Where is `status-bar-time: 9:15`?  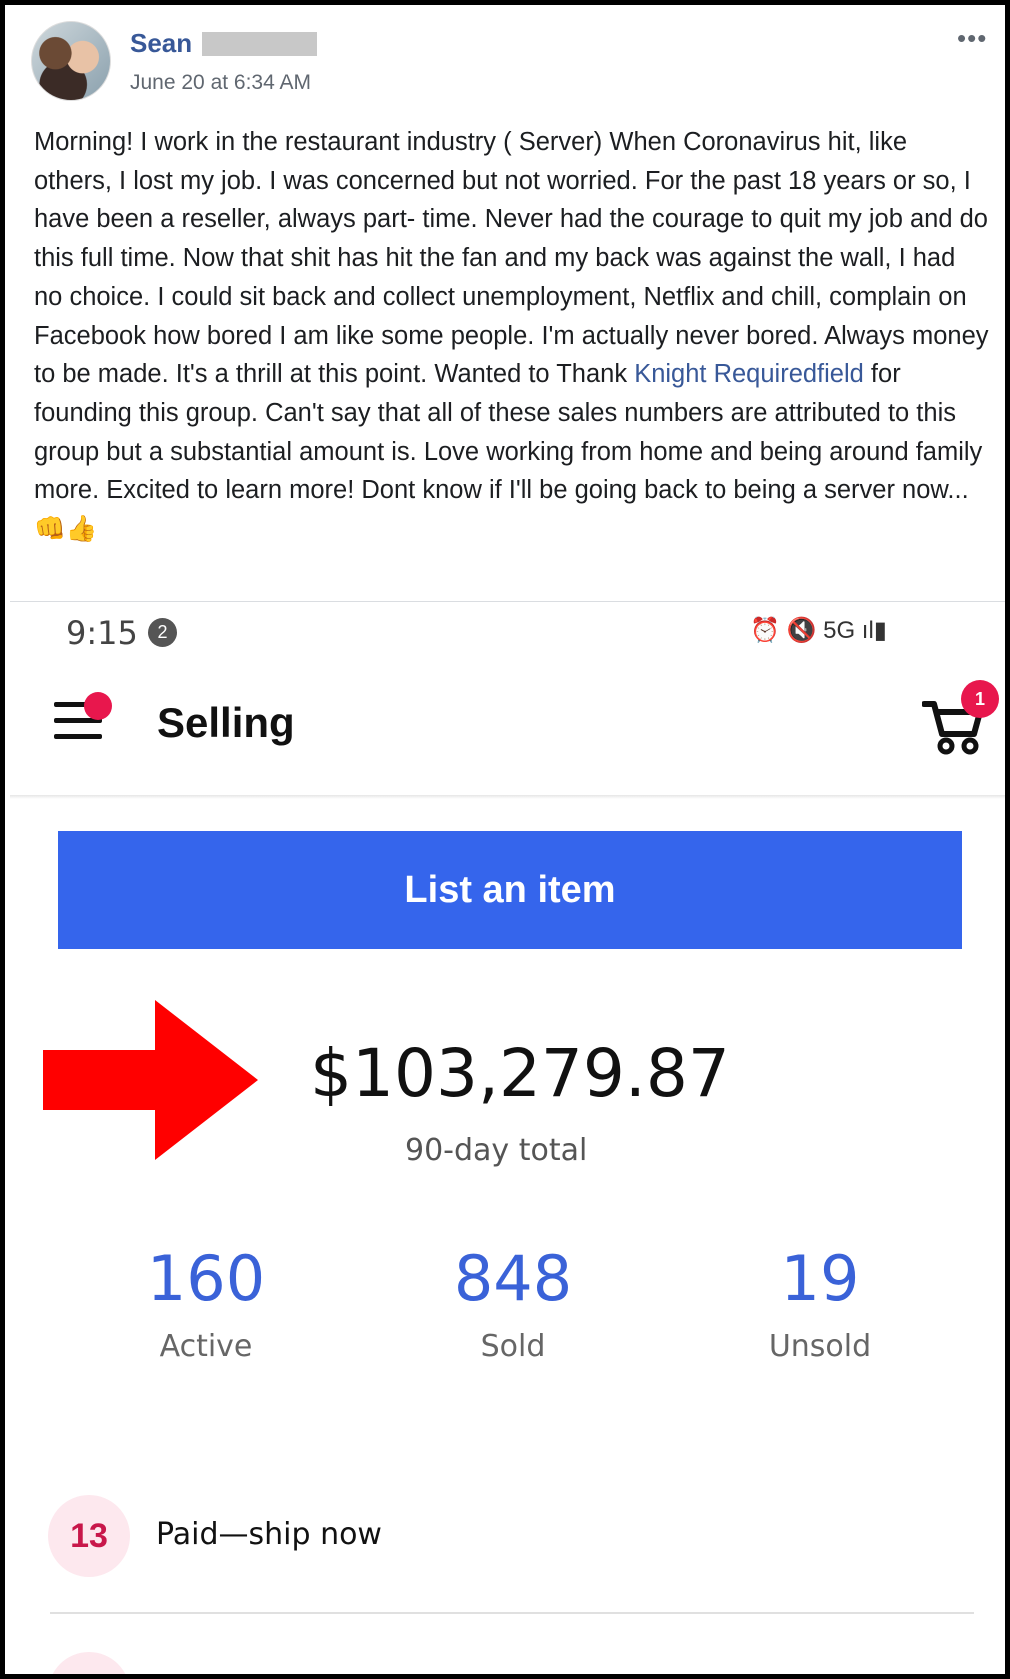 status-bar-time: 9:15 is located at coordinates (102, 633).